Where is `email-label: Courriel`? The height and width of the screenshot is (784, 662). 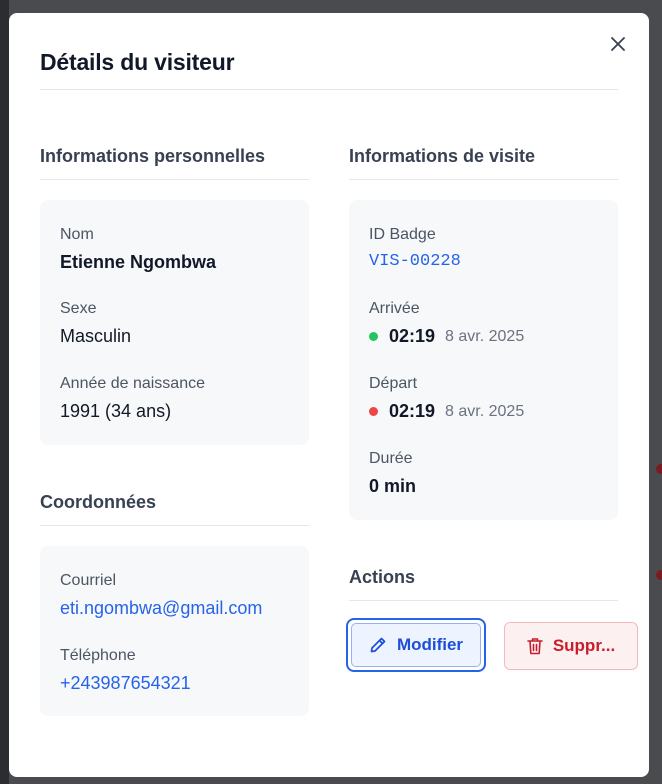 email-label: Courriel is located at coordinates (88, 580).